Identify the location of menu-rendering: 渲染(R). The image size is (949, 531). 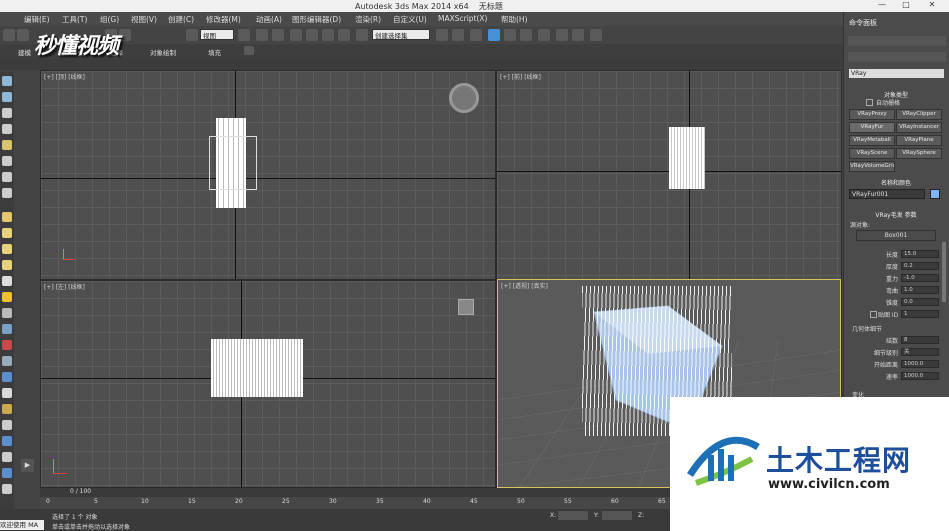
(368, 19).